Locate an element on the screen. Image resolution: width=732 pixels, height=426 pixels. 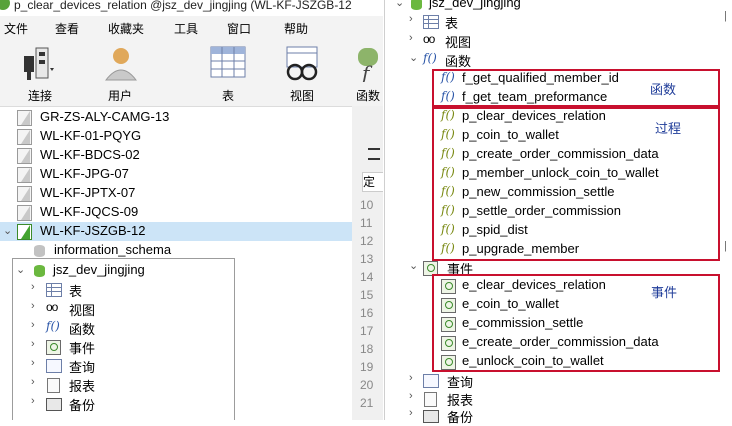
function-button: f 函数 is located at coordinates (365, 71).